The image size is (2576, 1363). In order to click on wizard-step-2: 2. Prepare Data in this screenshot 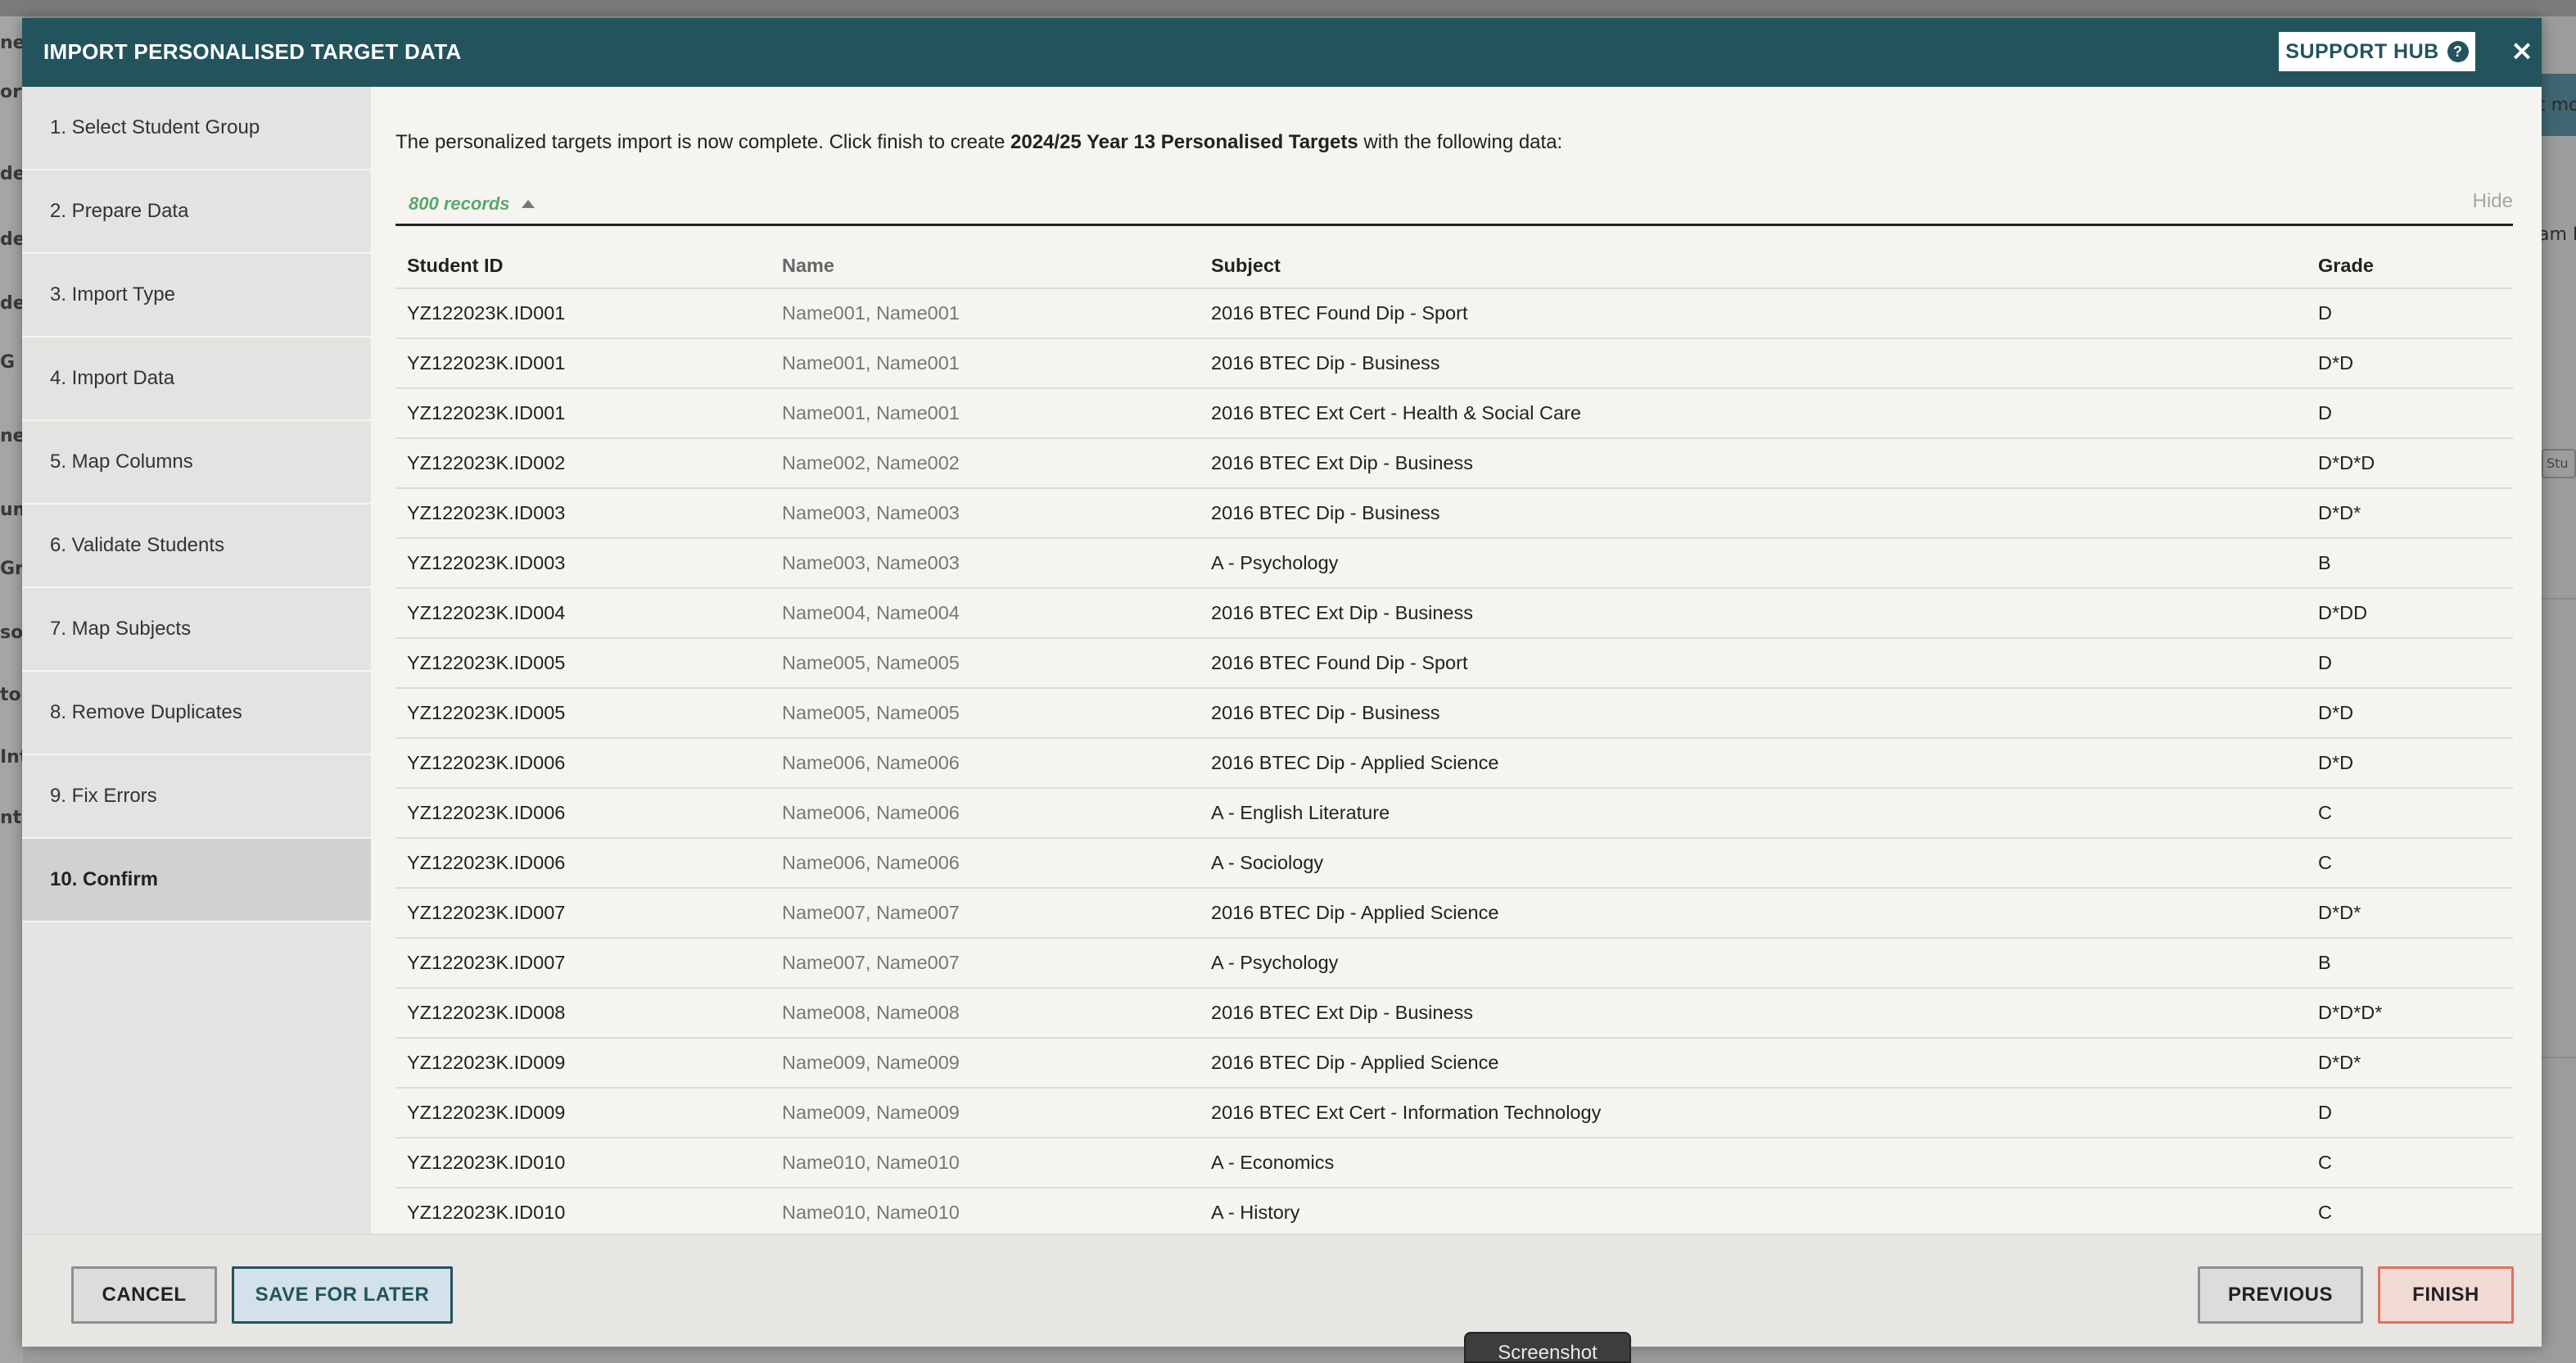, I will do `click(196, 212)`.